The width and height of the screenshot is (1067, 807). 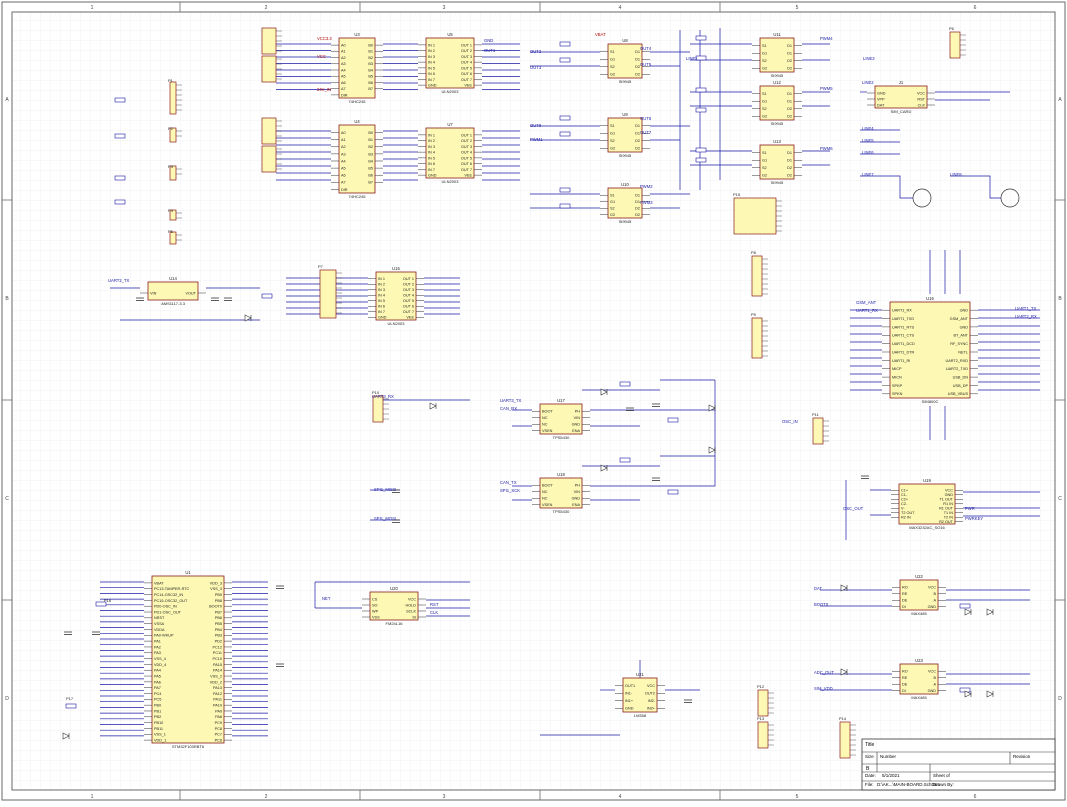 What do you see at coordinates (922, 105) in the screenshot?
I see `pin-label: CLK` at bounding box center [922, 105].